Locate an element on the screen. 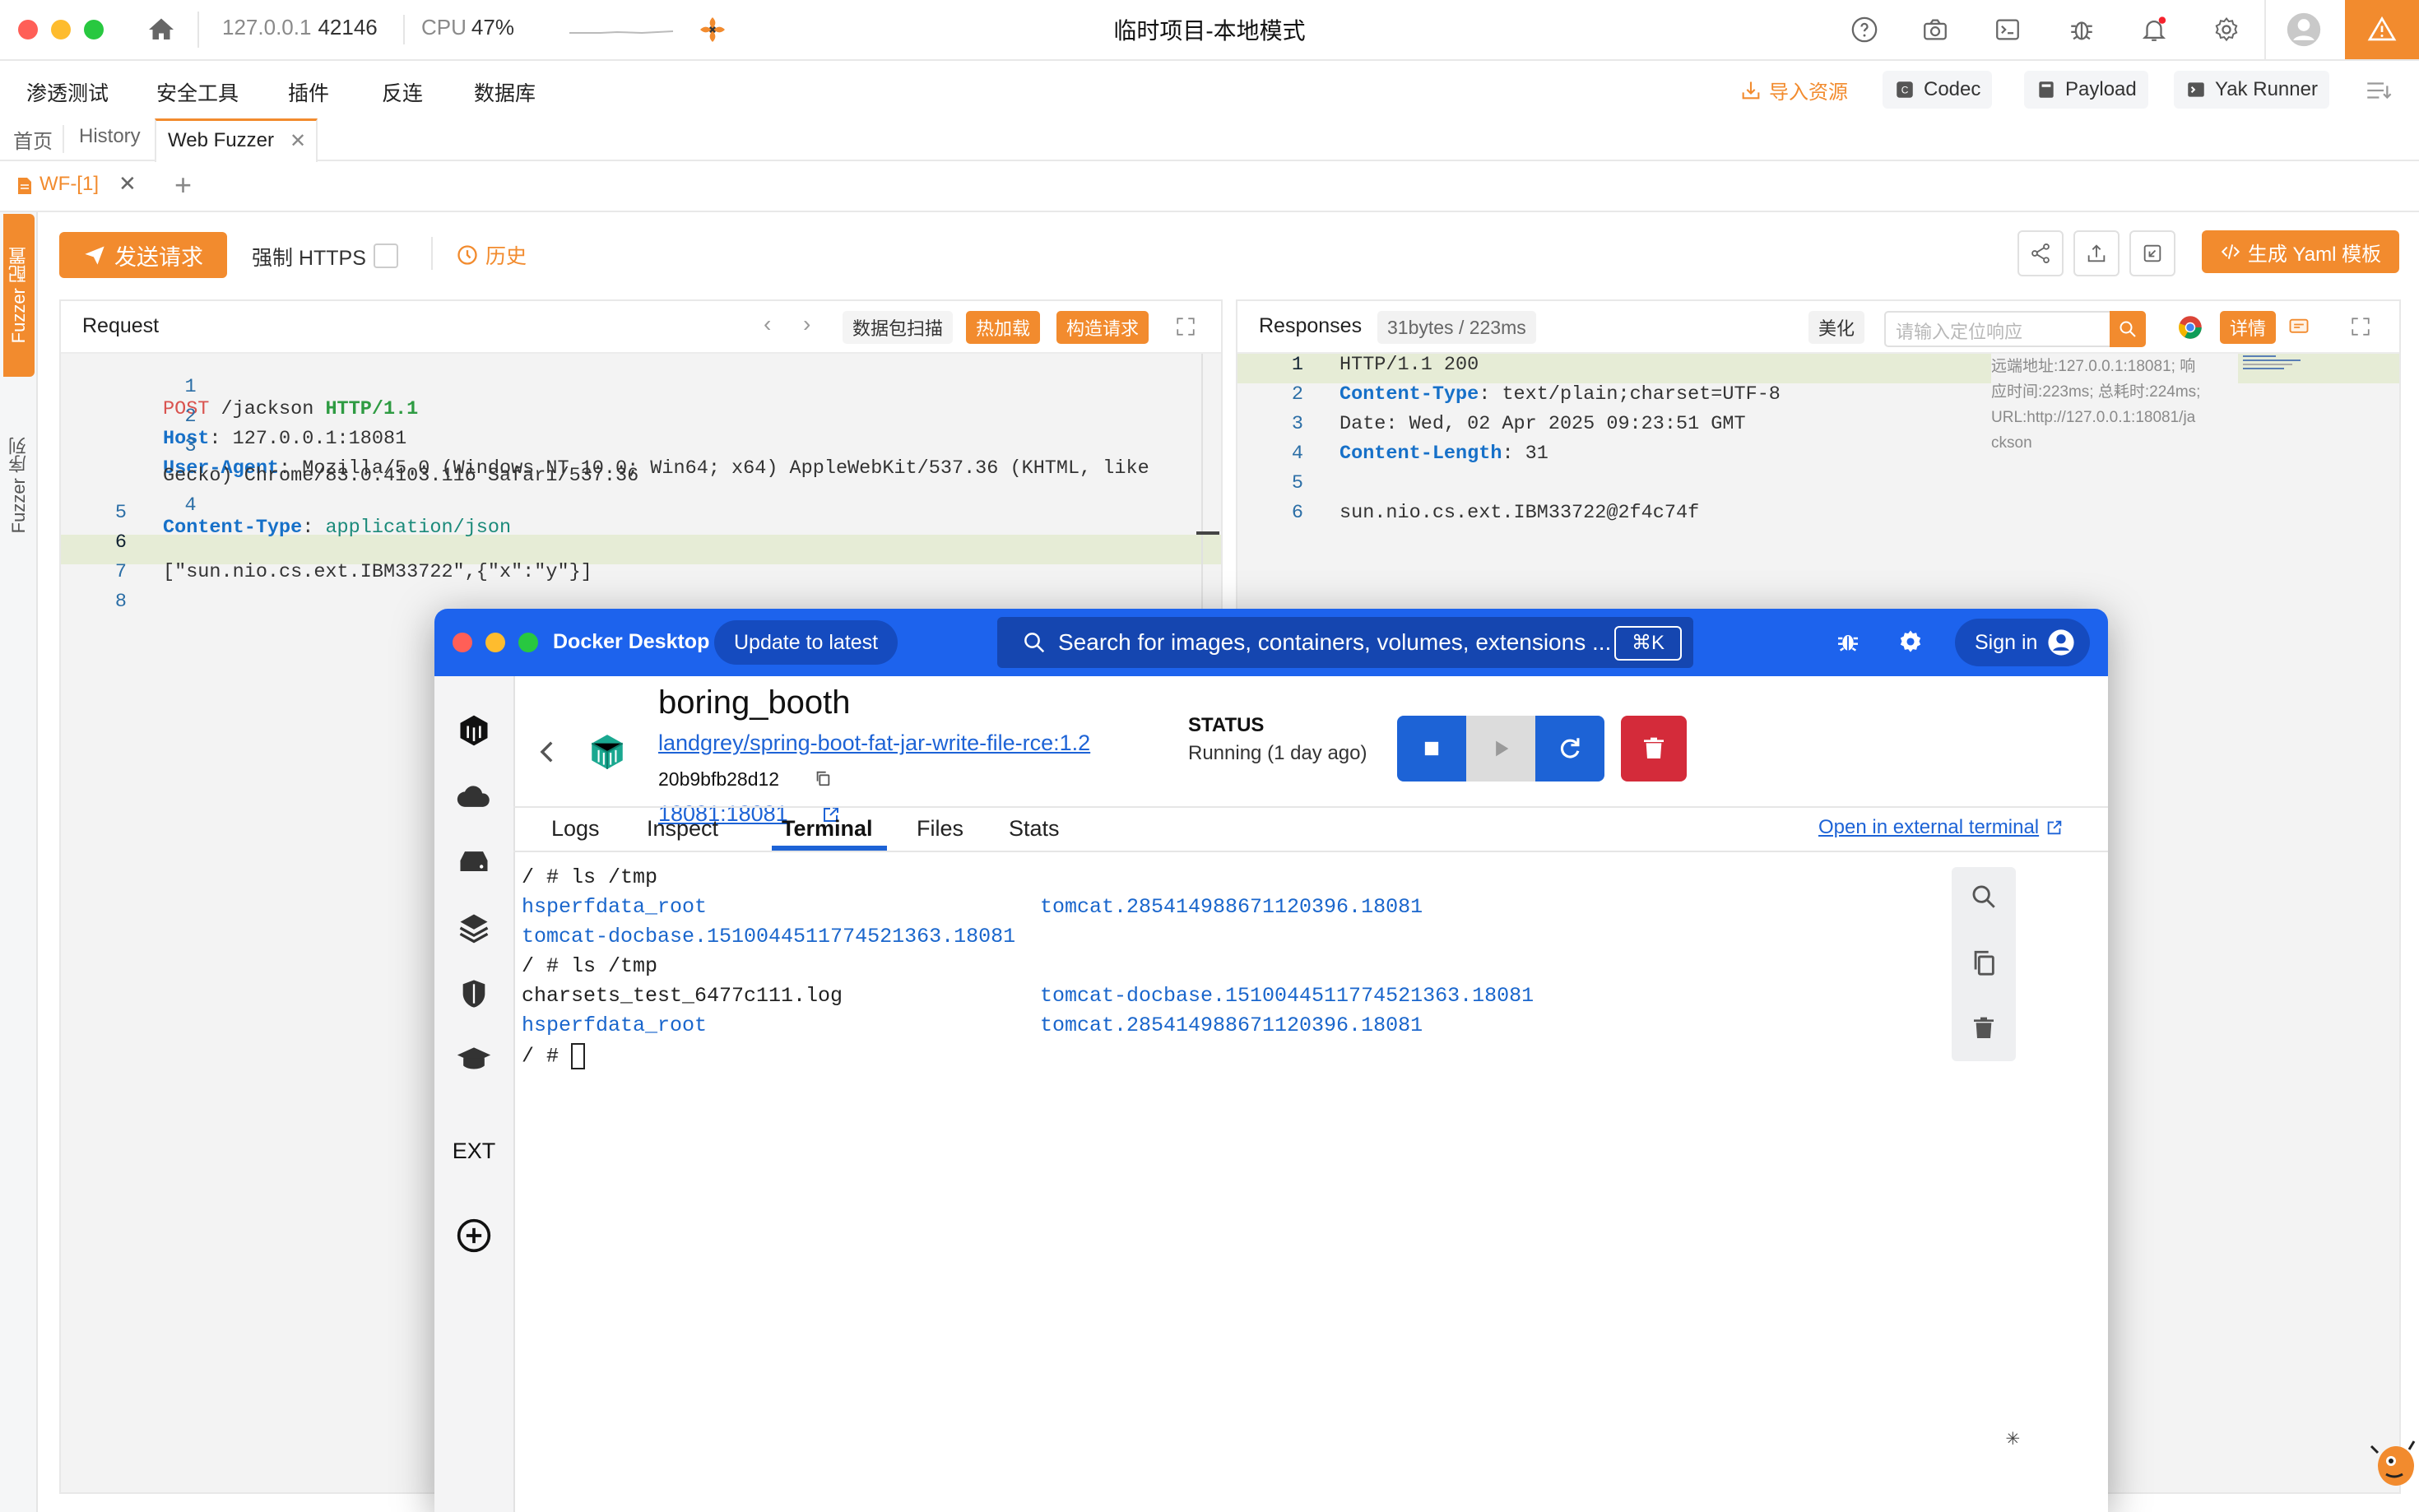 Image resolution: width=2419 pixels, height=1512 pixels. payload-button: Payload is located at coordinates (2086, 90).